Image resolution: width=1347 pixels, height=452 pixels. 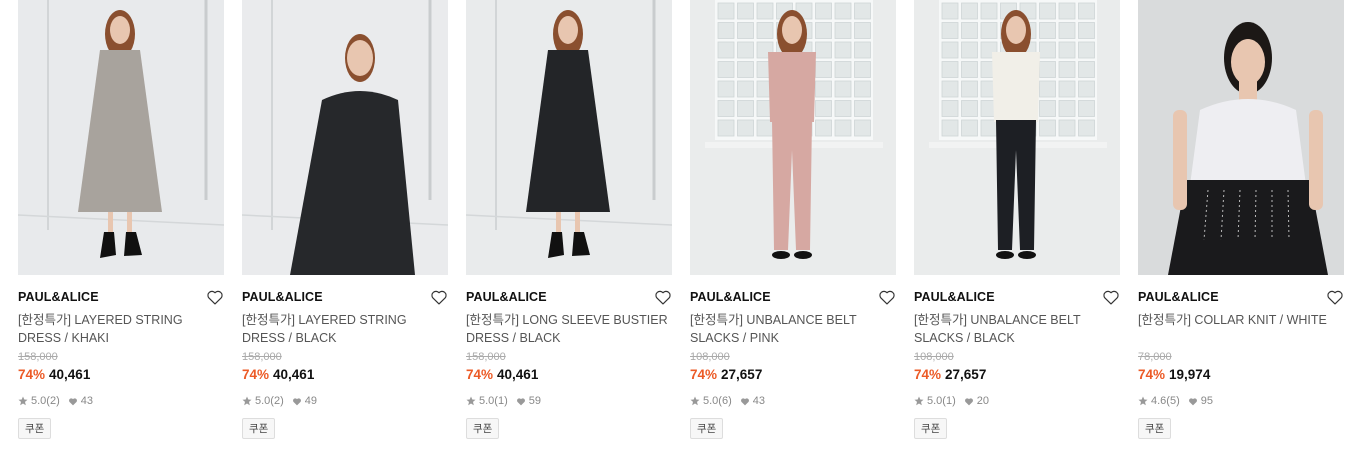 I want to click on likes-count: 59, so click(x=534, y=401).